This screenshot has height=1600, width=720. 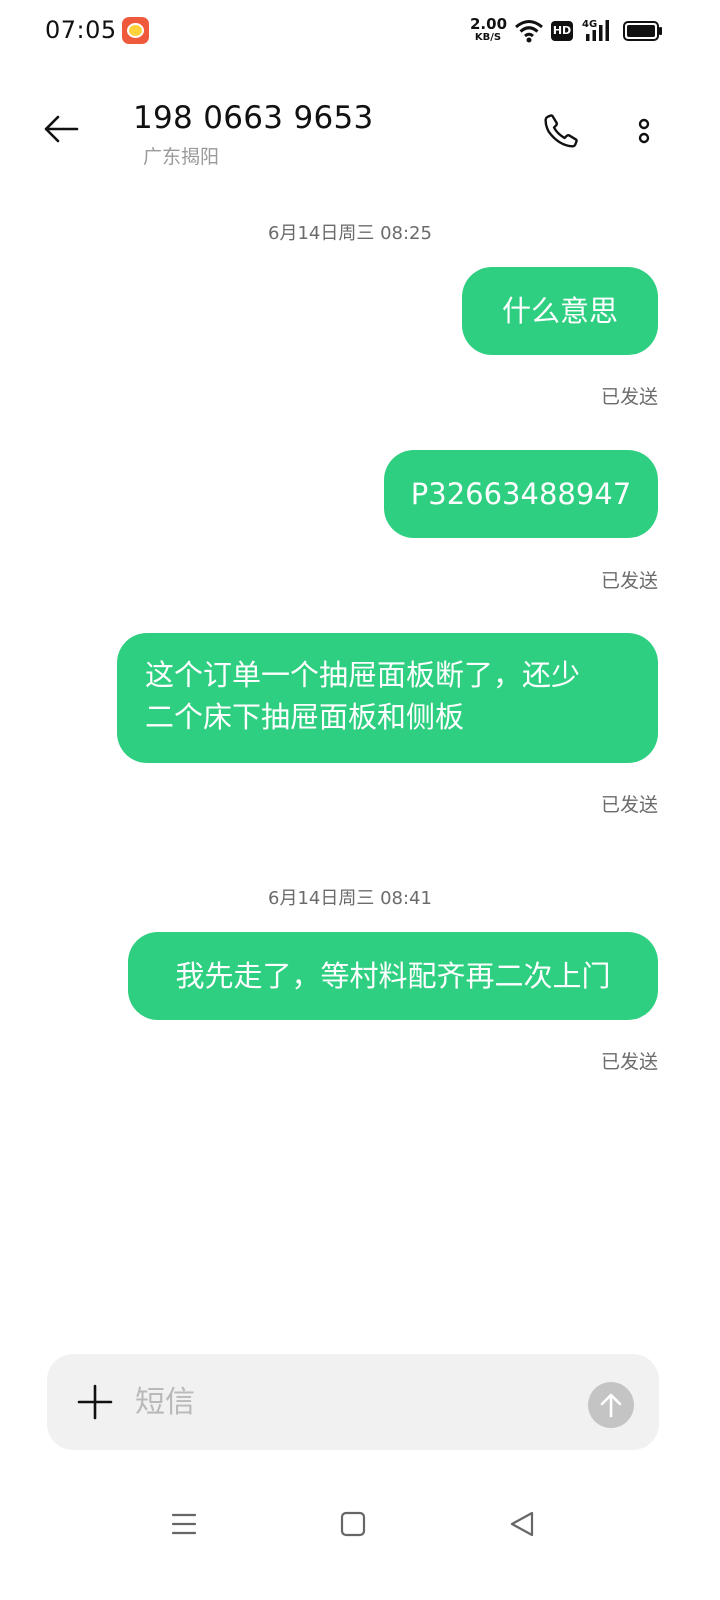 I want to click on sent-message-bubble: 什么意思, so click(x=560, y=311).